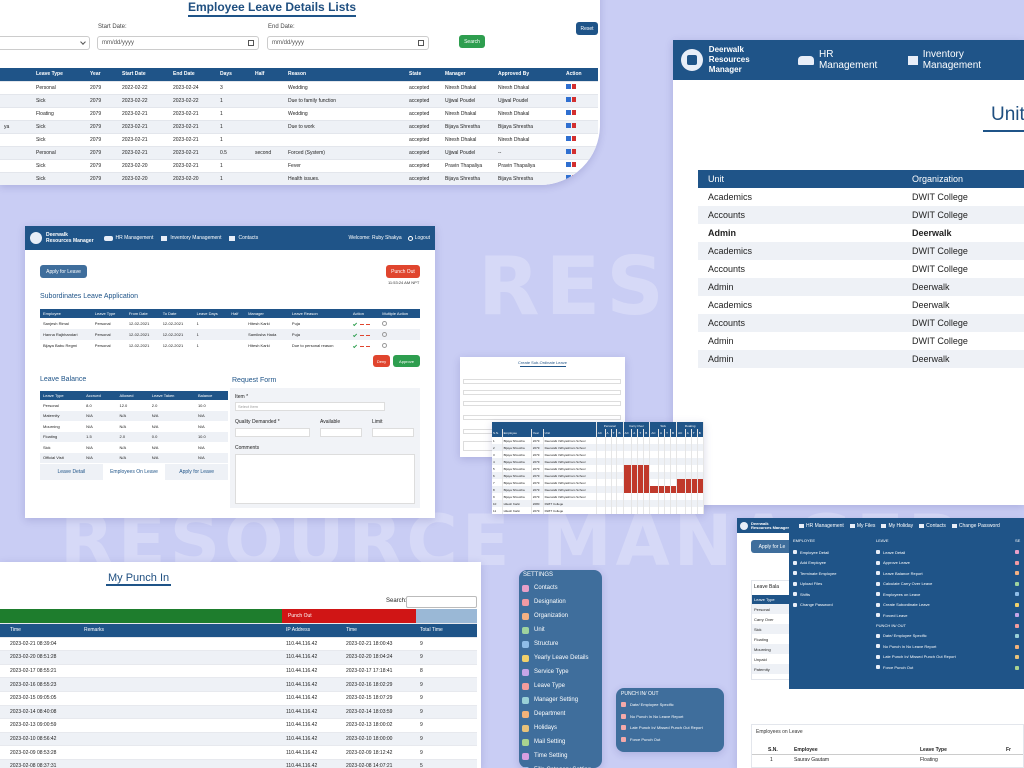 The height and width of the screenshot is (768, 1024). What do you see at coordinates (975, 526) in the screenshot?
I see `nav-item: Change Password` at bounding box center [975, 526].